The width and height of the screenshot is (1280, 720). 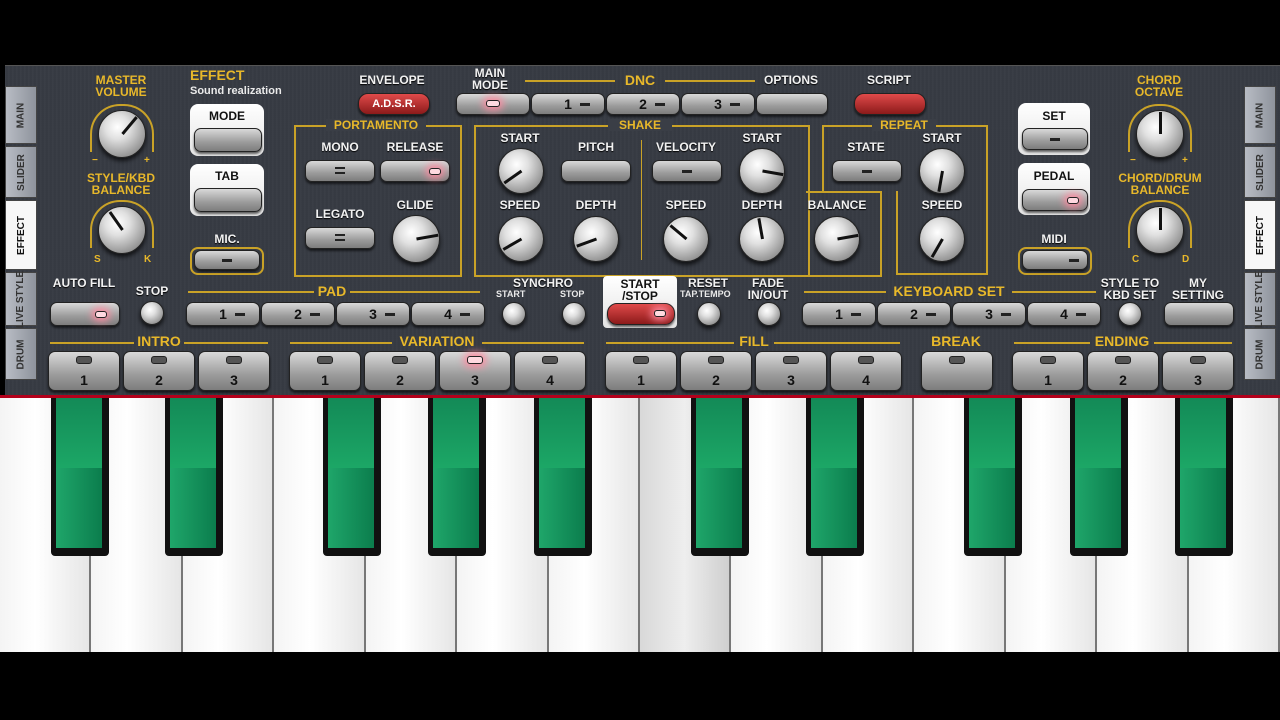 I want to click on chord-drum-balance-label: CHORD/DRUM BALANCE, so click(x=1160, y=184).